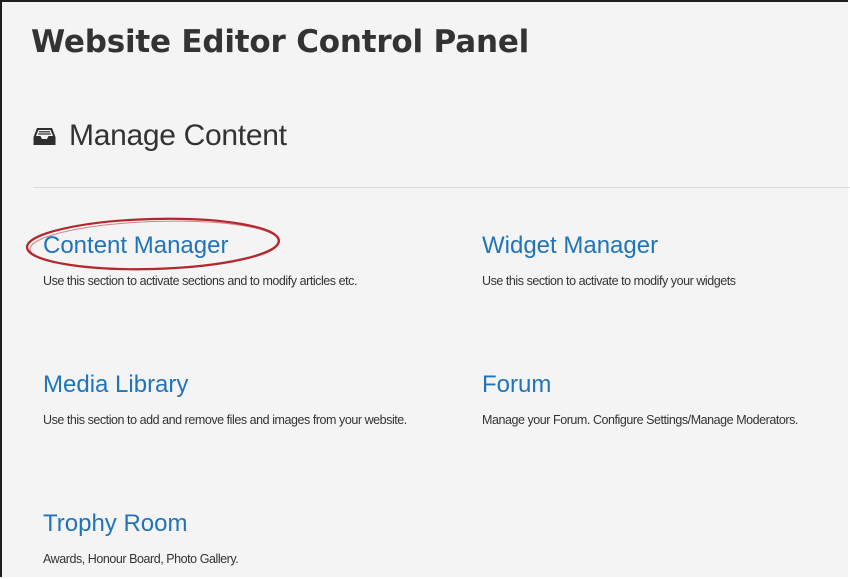 The width and height of the screenshot is (850, 579). What do you see at coordinates (441, 187) in the screenshot?
I see `divider` at bounding box center [441, 187].